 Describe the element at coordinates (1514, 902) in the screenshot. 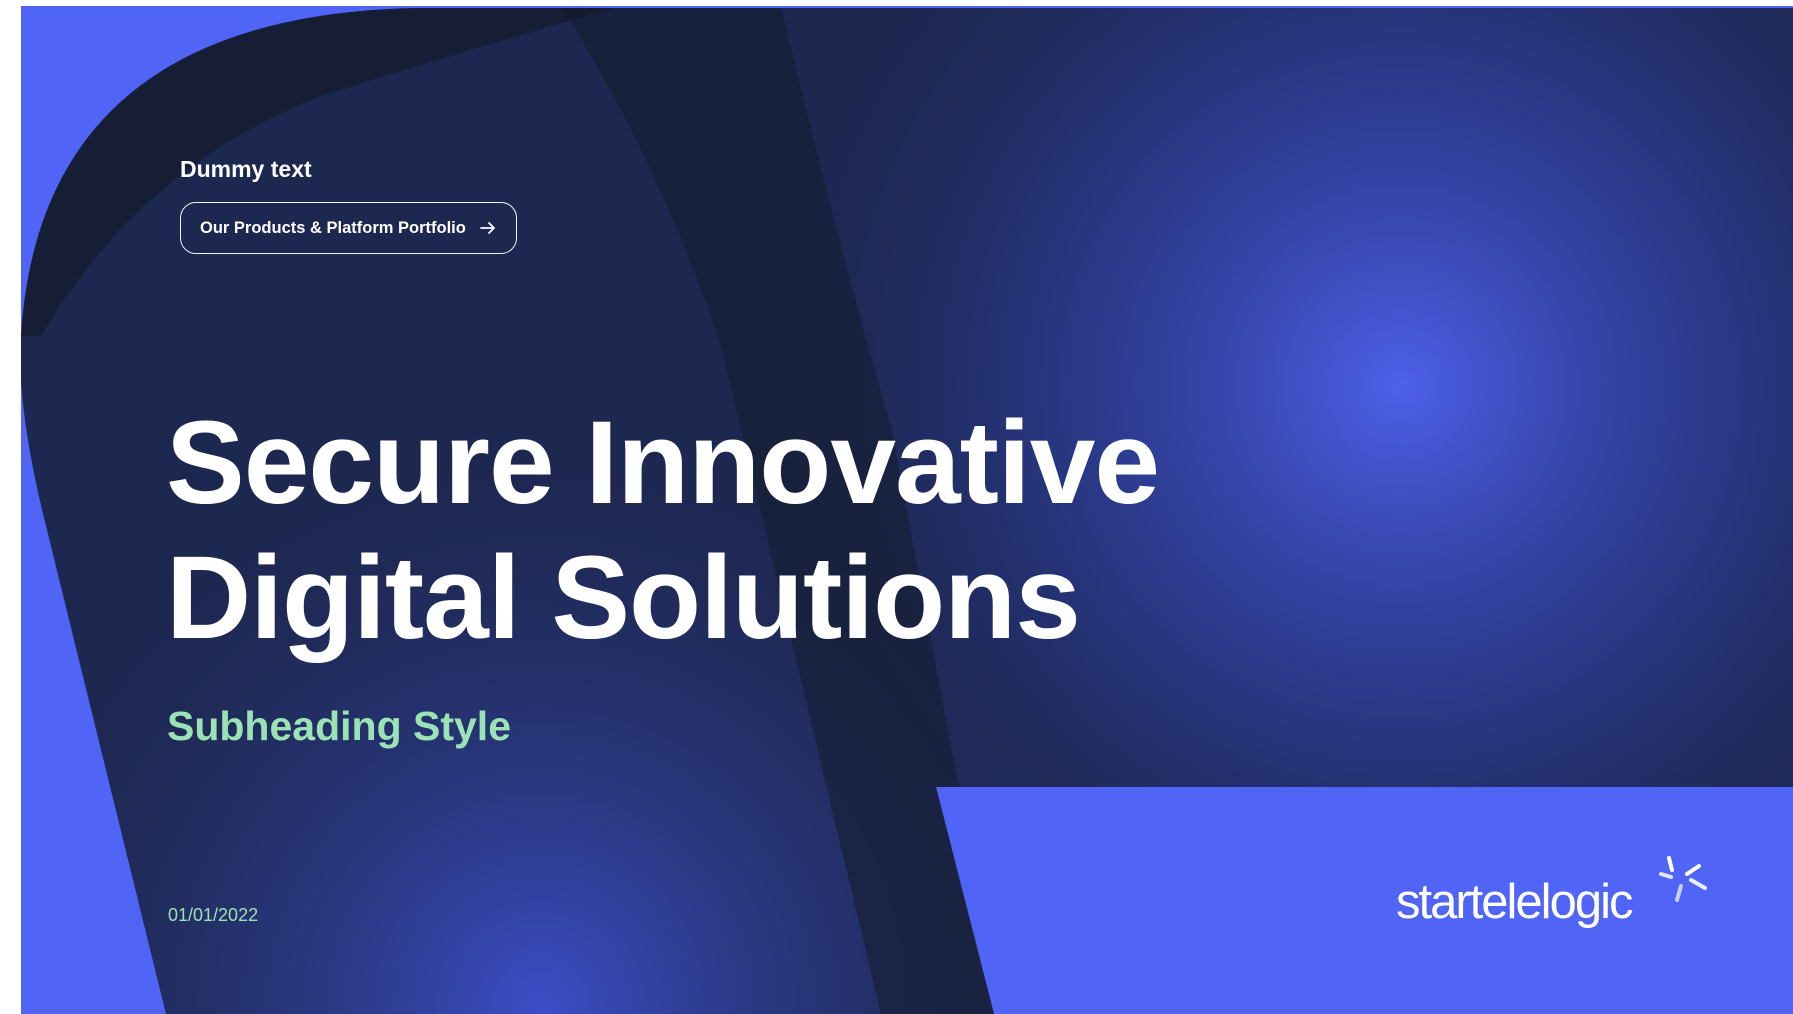

I see `logo-wordmark: startelelogic` at that location.